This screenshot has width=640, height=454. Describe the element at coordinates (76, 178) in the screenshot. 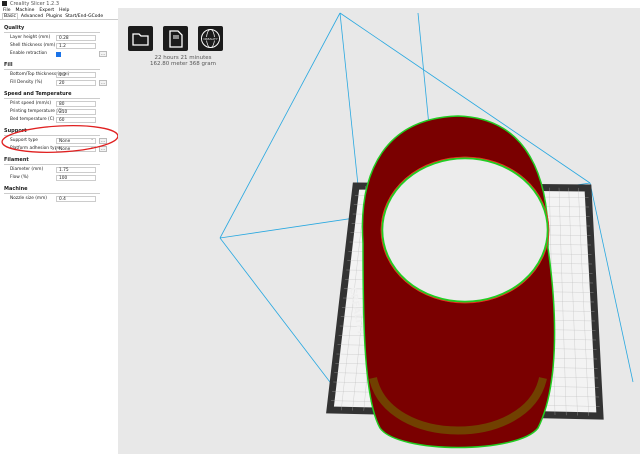

I see `flow-input: 100` at that location.